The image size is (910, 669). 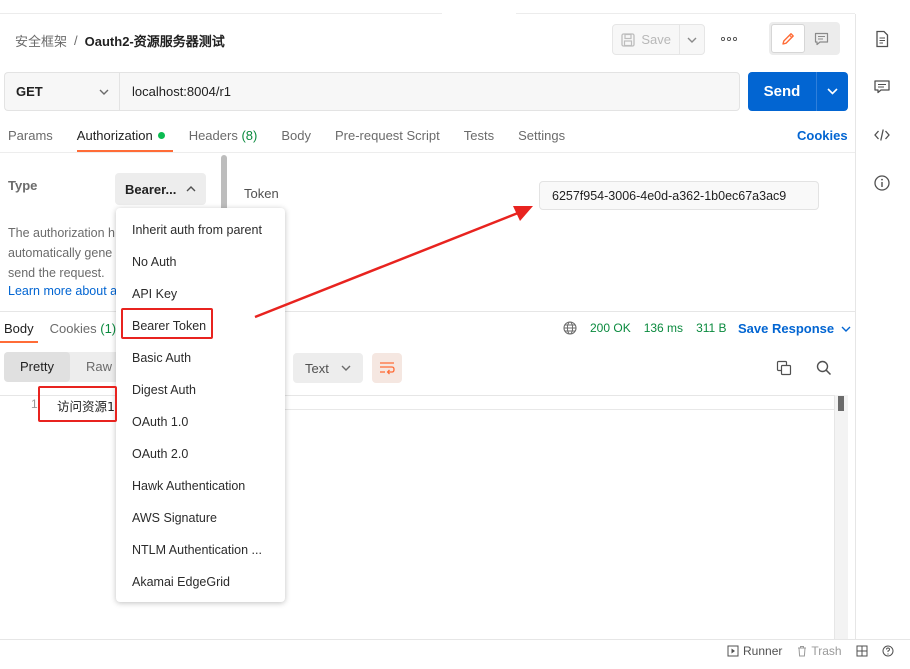 I want to click on menu-item-oauth-1: OAuth 1.0, so click(x=200, y=422).